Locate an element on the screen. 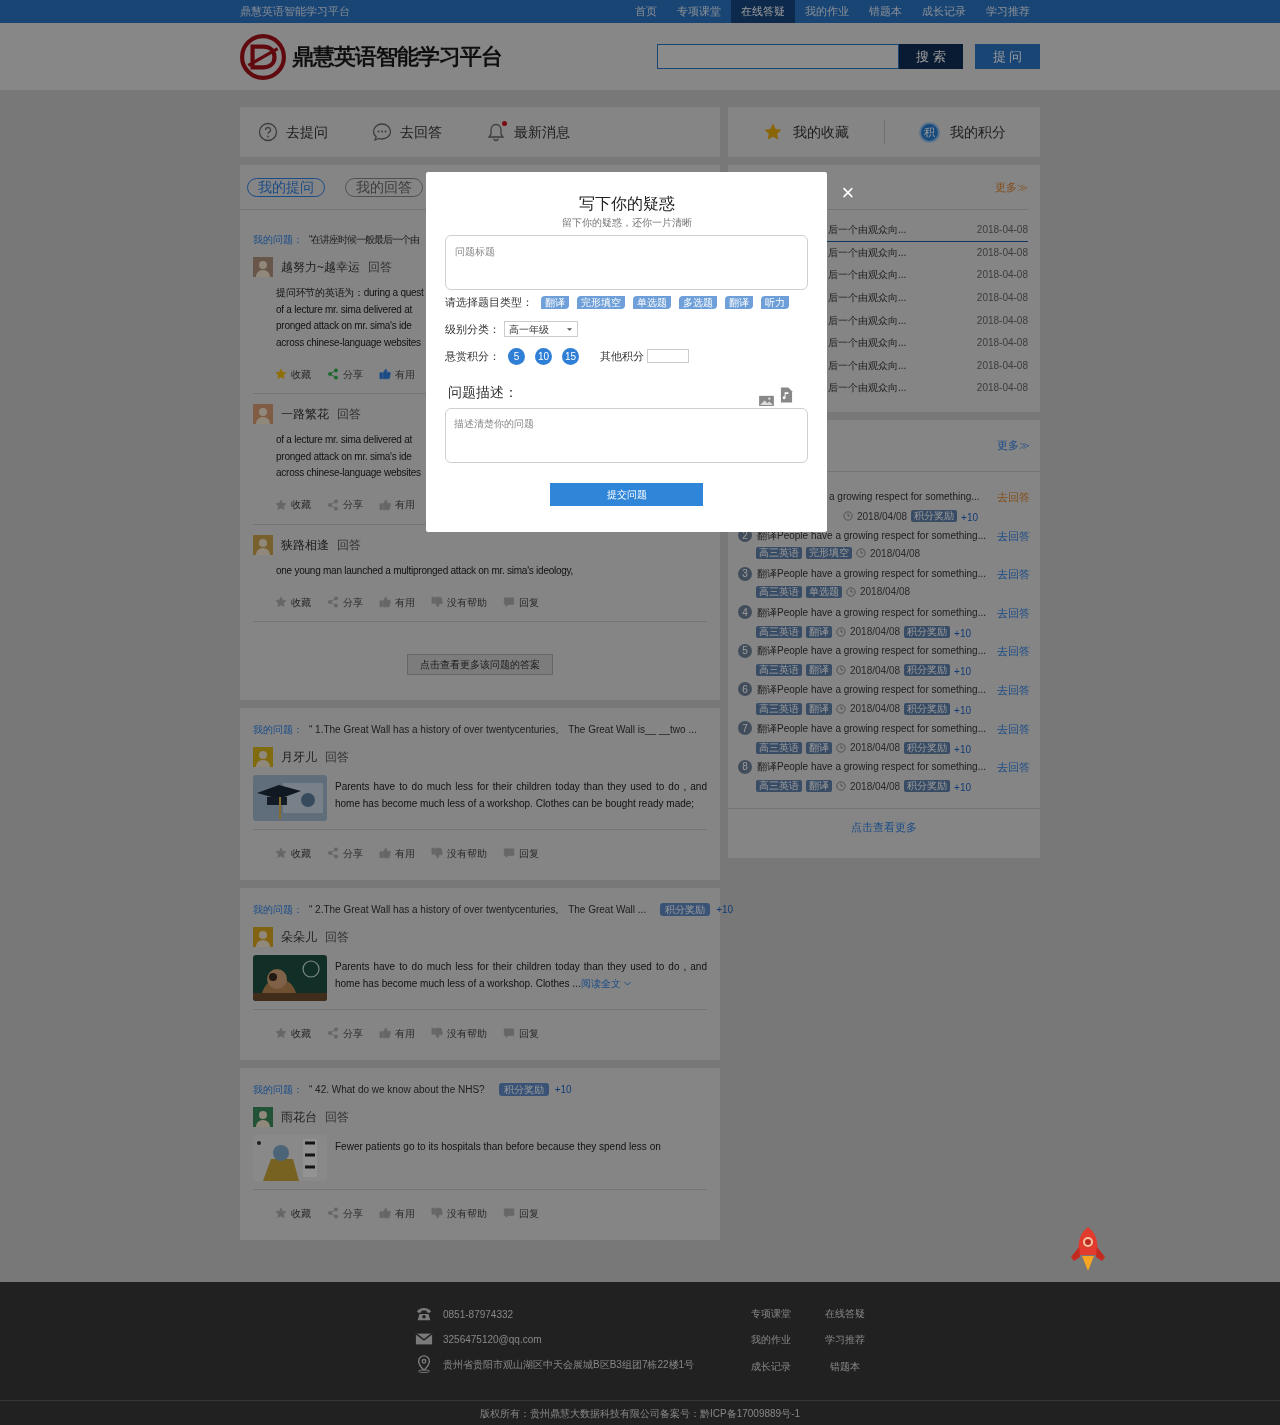  chat-icon is located at coordinates (382, 132).